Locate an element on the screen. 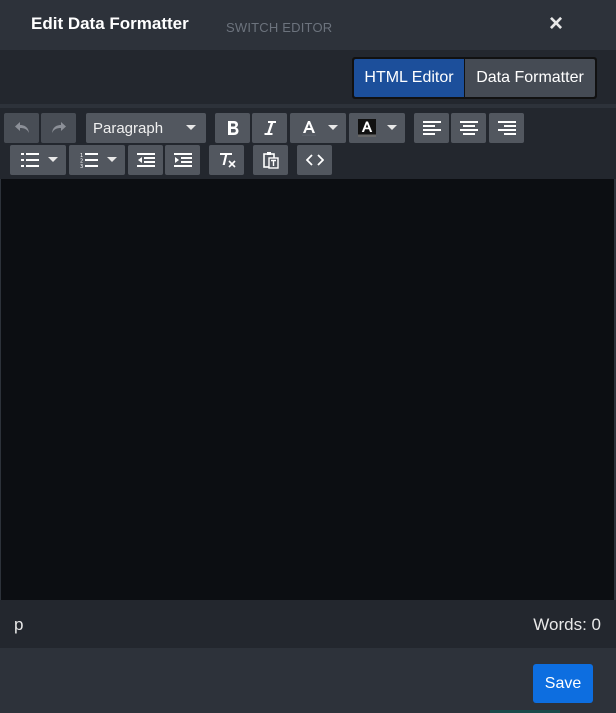  html-editor-button: HTML Editor is located at coordinates (409, 78).